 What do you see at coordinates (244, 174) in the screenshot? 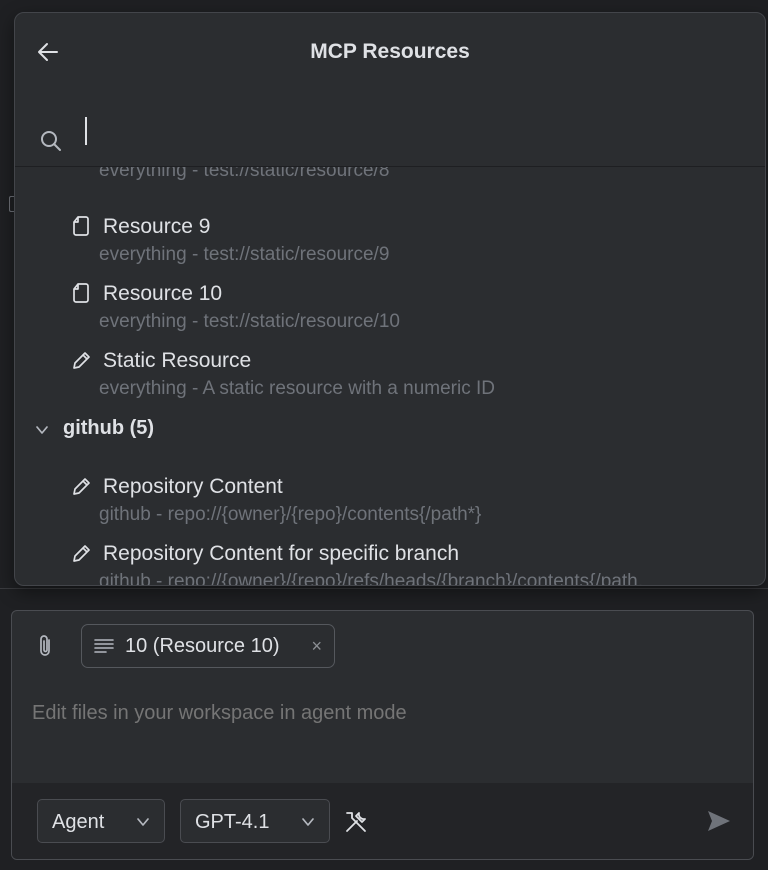
I see `resource-8-desc: everything - test://static/resource/8` at bounding box center [244, 174].